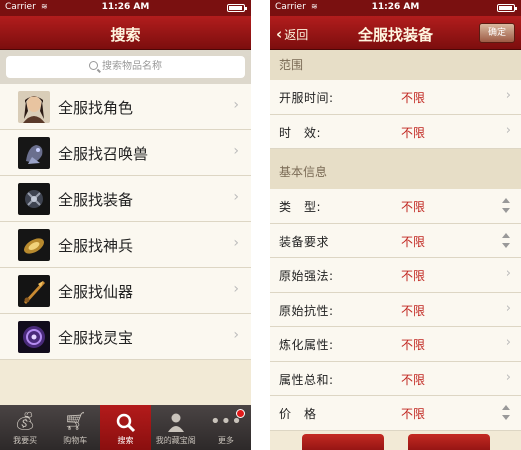 This screenshot has width=521, height=450. Describe the element at coordinates (497, 33) in the screenshot. I see `confirm-button: 确定` at that location.